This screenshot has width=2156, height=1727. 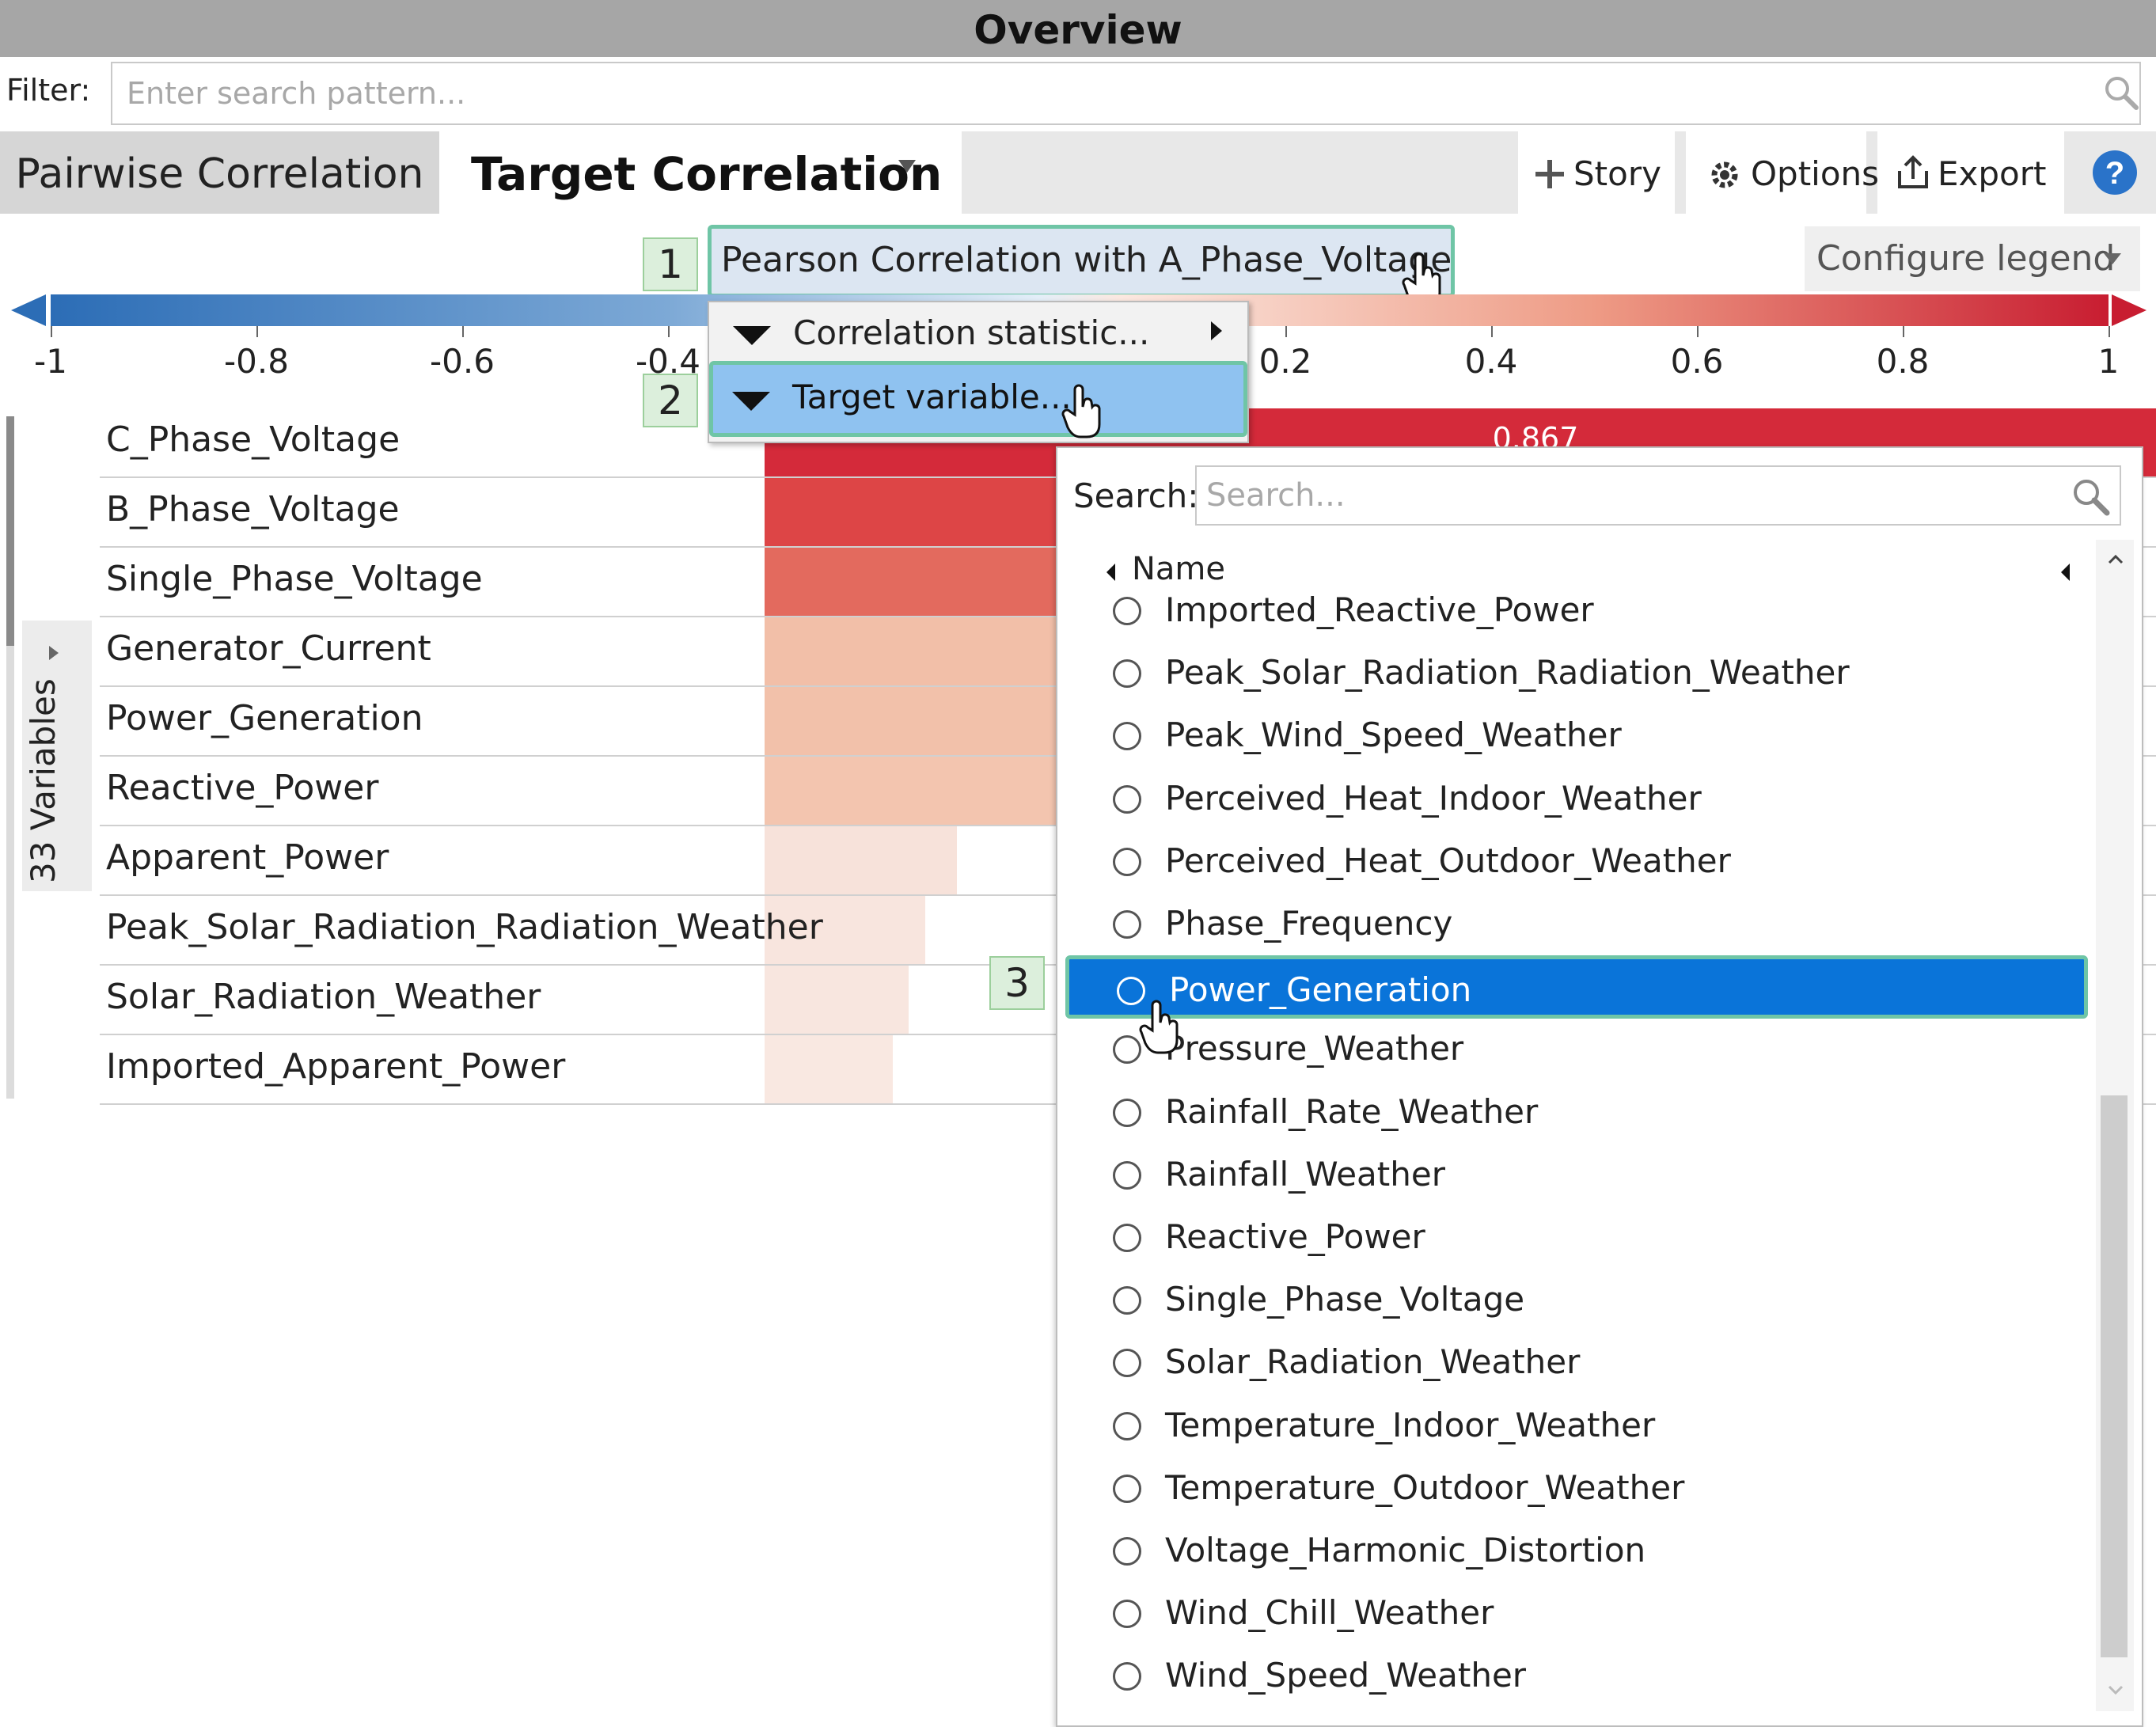 I want to click on variable-option: Temperature_Indoor_Weather, so click(x=1576, y=1426).